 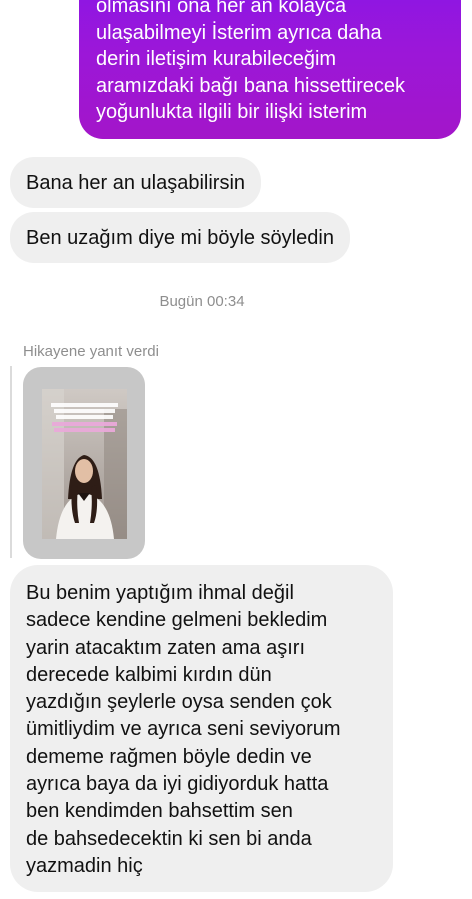 I want to click on message-timestamp: Bugün 00:34, so click(x=202, y=301).